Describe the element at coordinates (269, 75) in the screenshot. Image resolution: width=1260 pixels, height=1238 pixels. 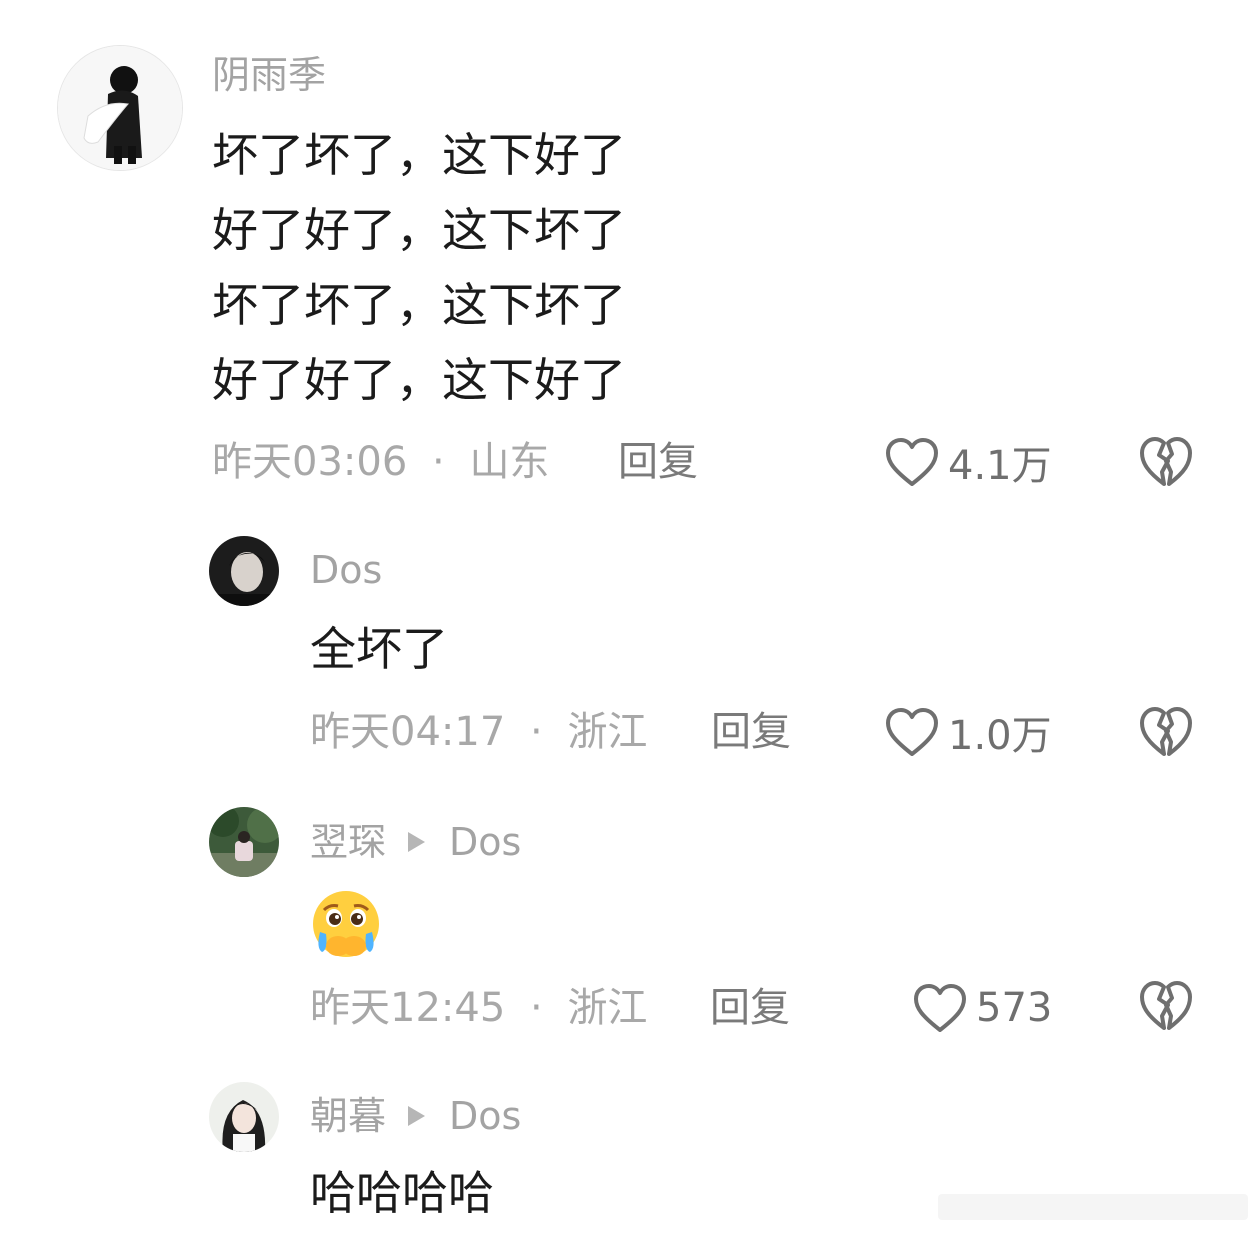
I see `comment-author: 阴雨季` at that location.